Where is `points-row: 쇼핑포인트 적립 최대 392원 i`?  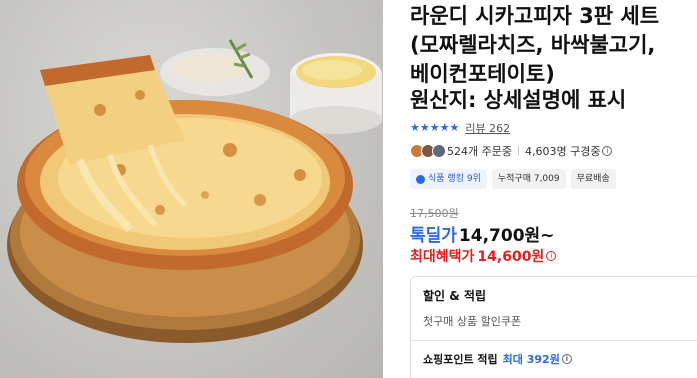
points-row: 쇼핑포인트 적립 최대 392원 i is located at coordinates (560, 359).